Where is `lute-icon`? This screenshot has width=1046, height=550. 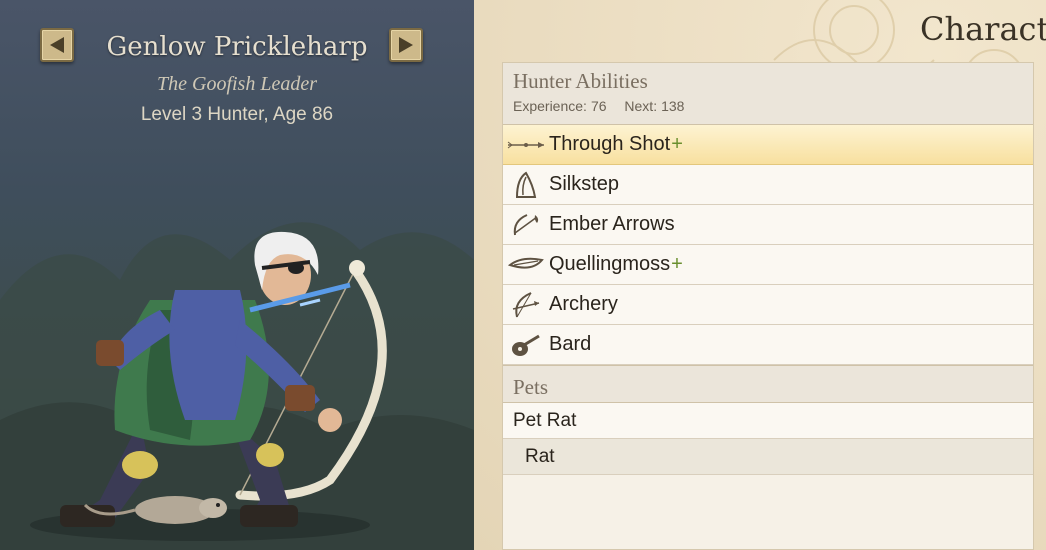 lute-icon is located at coordinates (526, 345).